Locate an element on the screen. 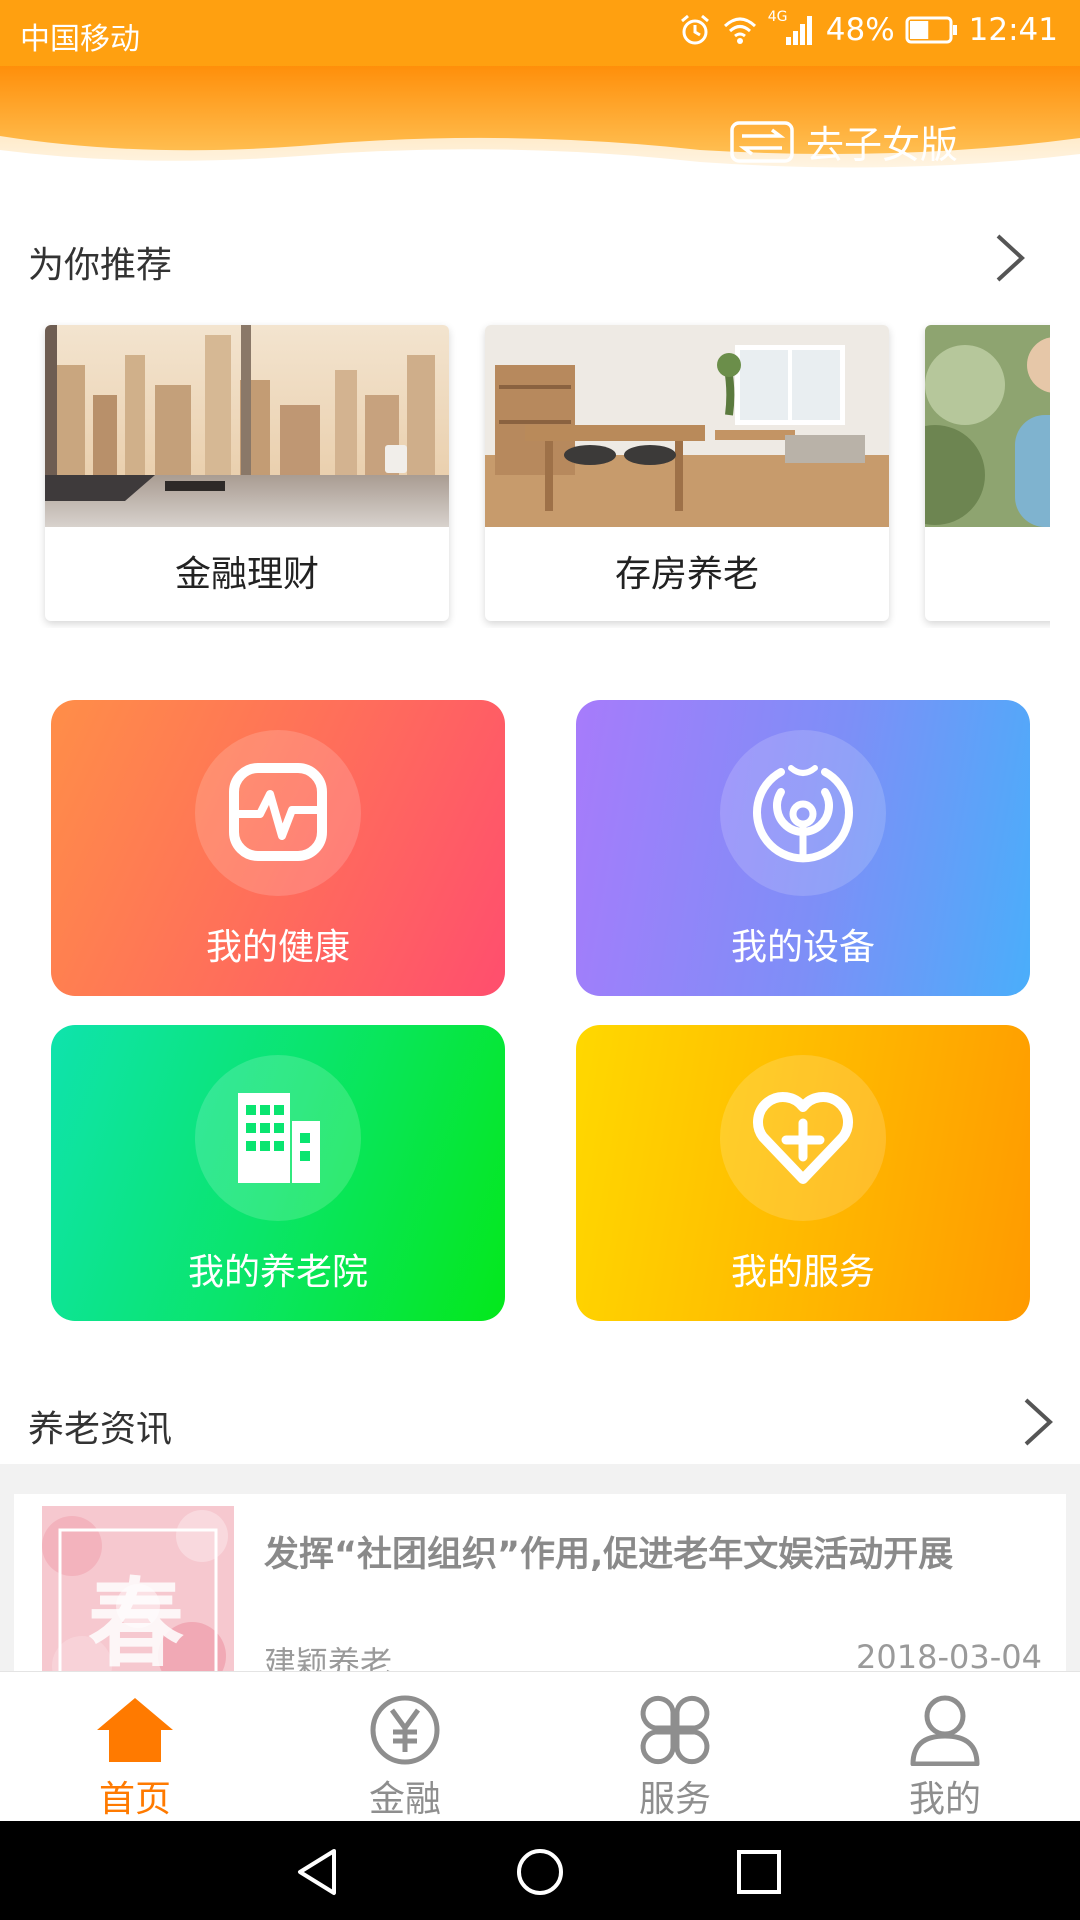  alarm-icon is located at coordinates (694, 29).